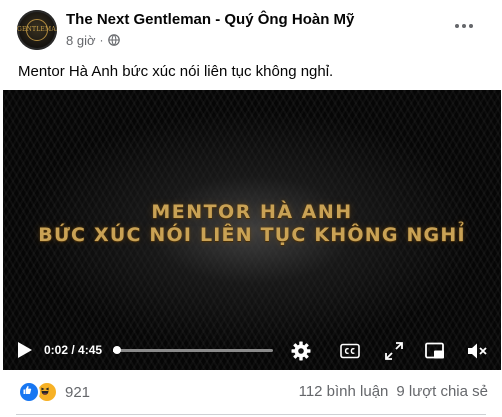 Image resolution: width=502 pixels, height=417 pixels. What do you see at coordinates (117, 350) in the screenshot?
I see `progress-handle` at bounding box center [117, 350].